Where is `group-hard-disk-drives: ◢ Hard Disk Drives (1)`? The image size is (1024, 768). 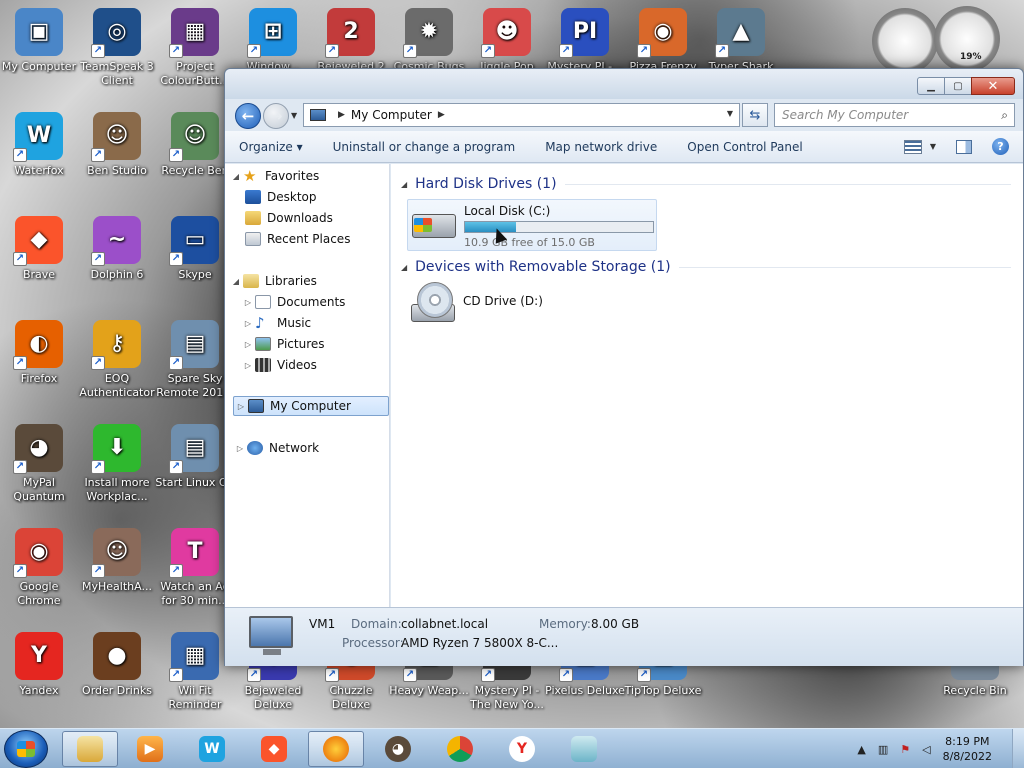 group-hard-disk-drives: ◢ Hard Disk Drives (1) is located at coordinates (706, 184).